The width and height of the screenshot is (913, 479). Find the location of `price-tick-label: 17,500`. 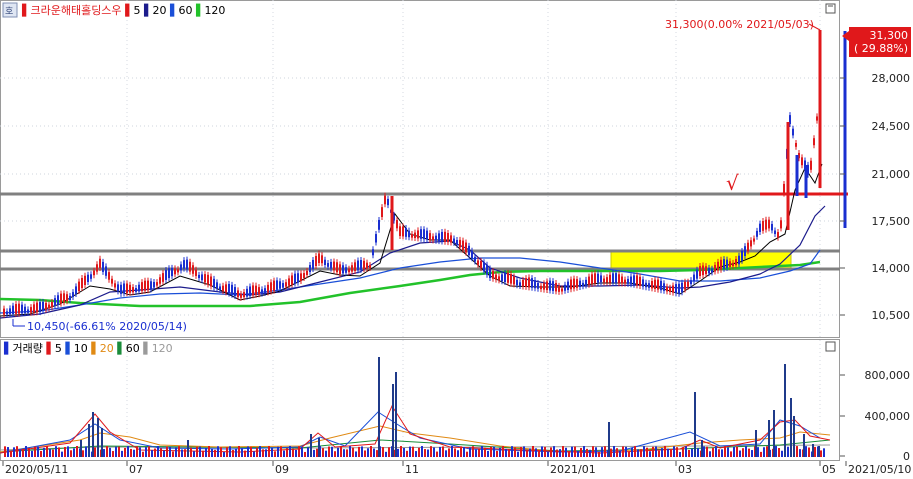

price-tick-label: 17,500 is located at coordinates (891, 221).